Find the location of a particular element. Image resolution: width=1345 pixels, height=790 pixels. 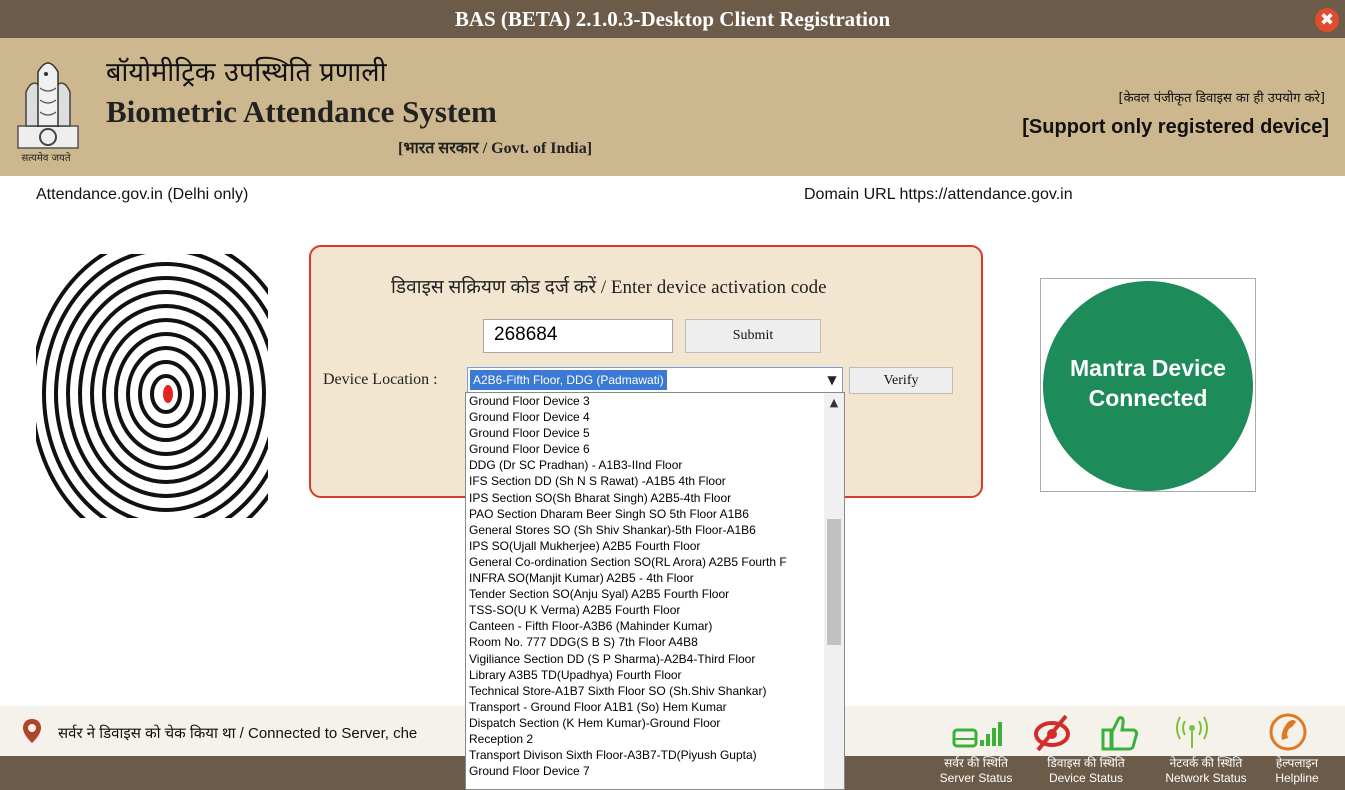

device-location-selected: A2B6-Fifth Floor, DDG (Padmawati) is located at coordinates (568, 380).